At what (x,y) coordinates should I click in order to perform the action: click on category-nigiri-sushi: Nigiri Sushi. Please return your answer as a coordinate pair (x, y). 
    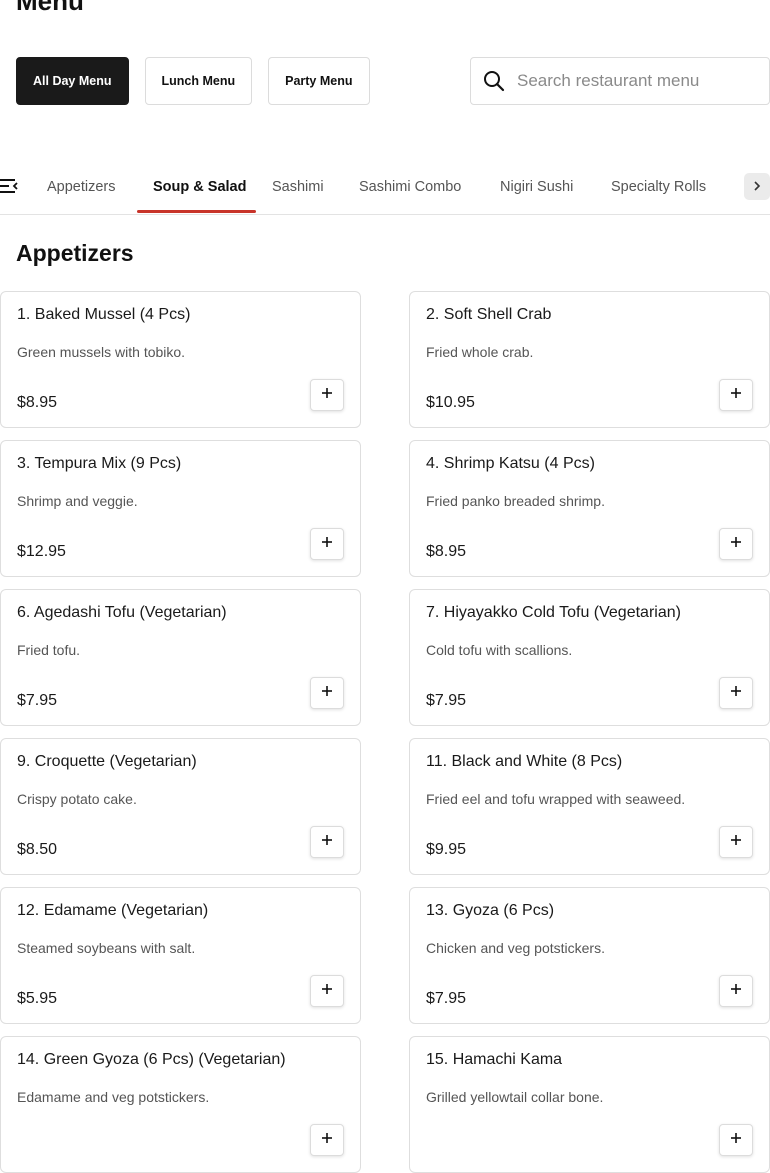
    Looking at the image, I should click on (536, 186).